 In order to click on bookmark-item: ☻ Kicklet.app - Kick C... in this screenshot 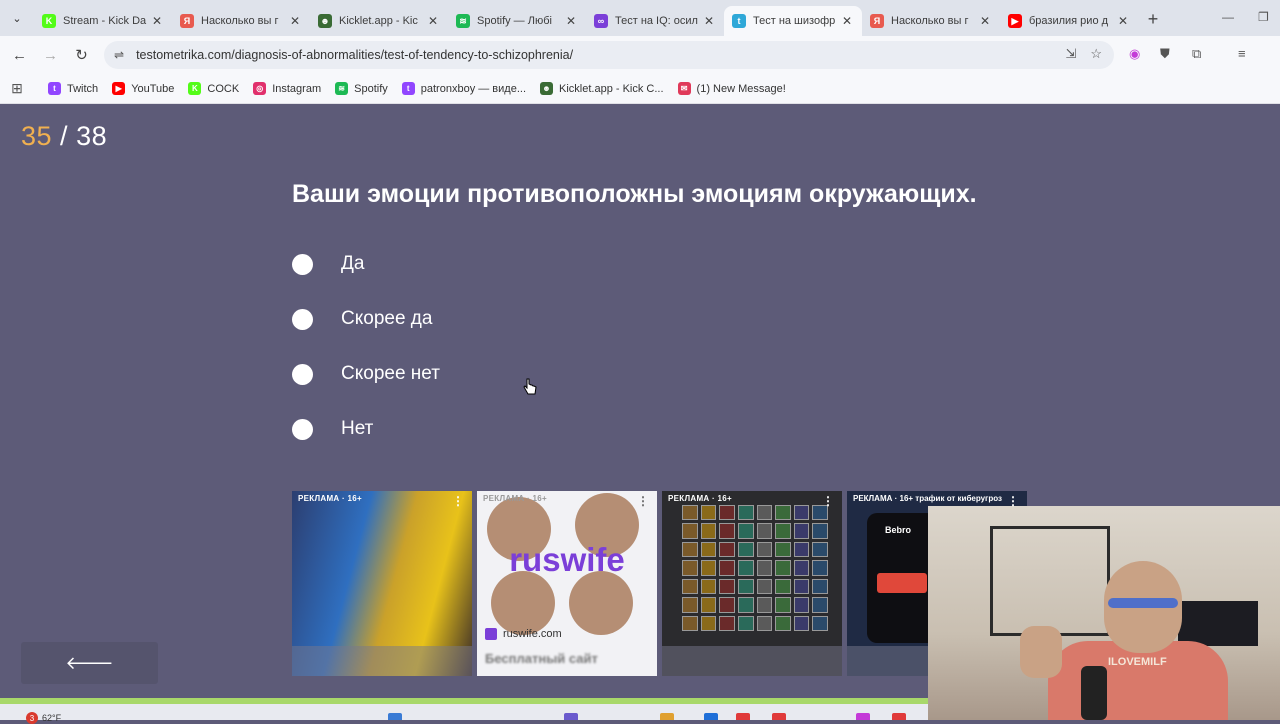, I will do `click(602, 88)`.